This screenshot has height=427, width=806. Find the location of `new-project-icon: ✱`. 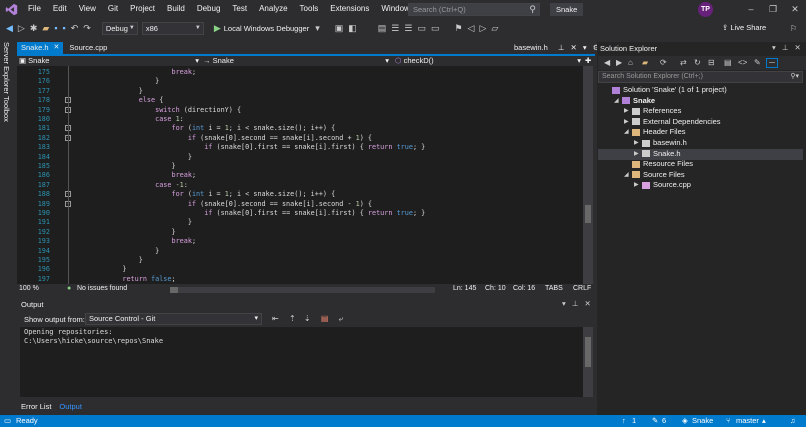

new-project-icon: ✱ is located at coordinates (34, 28).